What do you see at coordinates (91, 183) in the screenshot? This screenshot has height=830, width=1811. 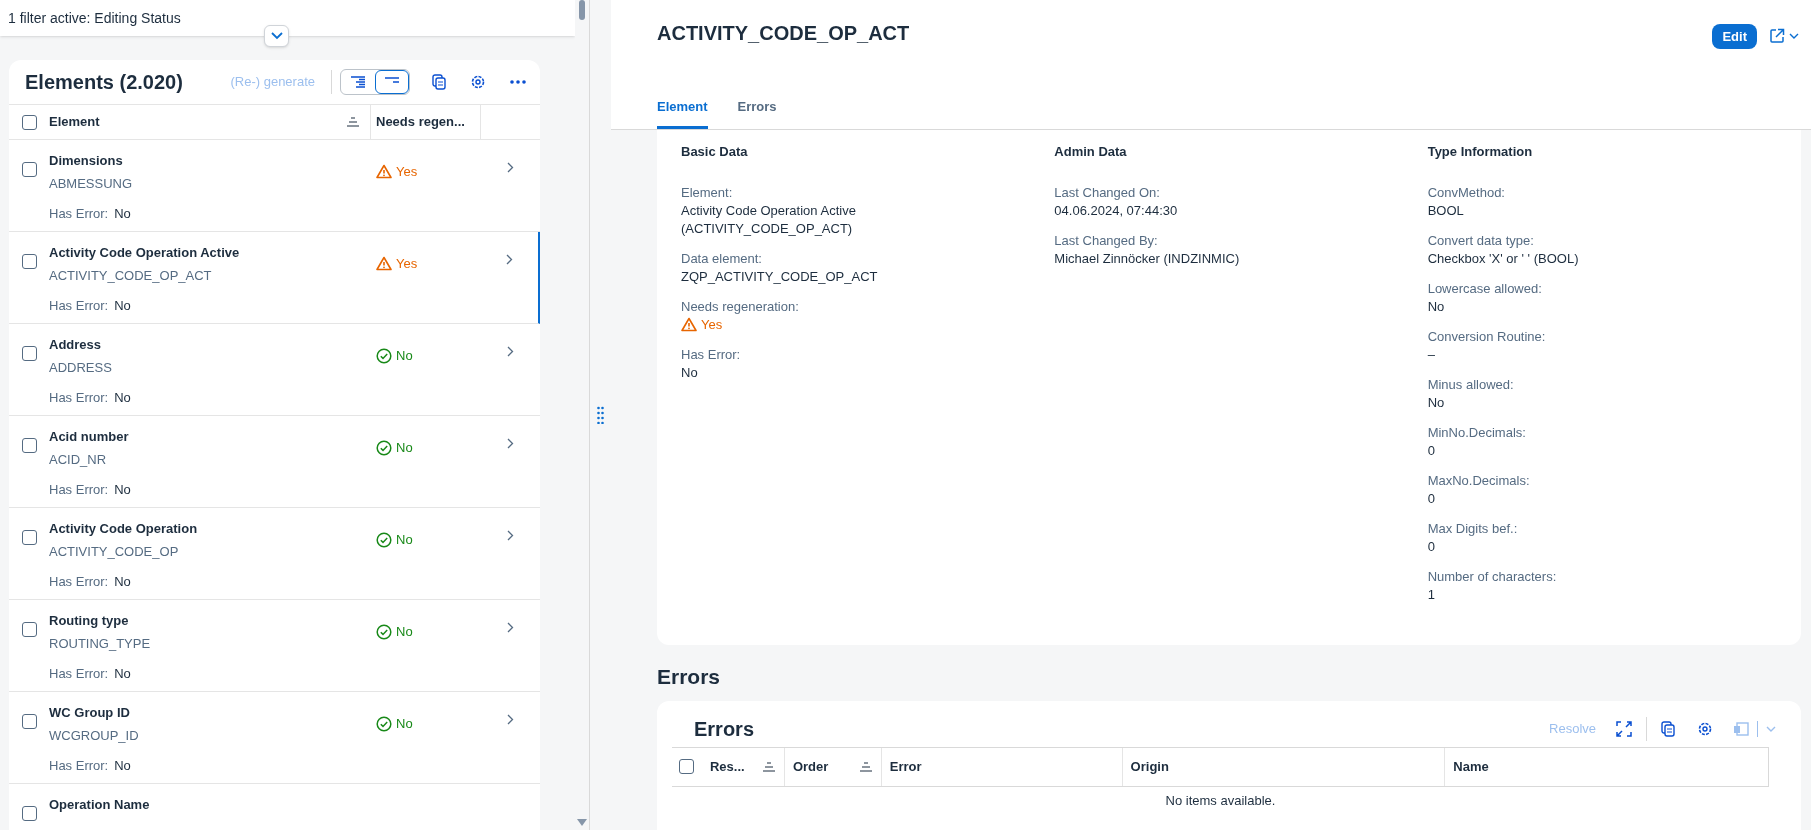 I see `element-code: ABMESSUNG` at bounding box center [91, 183].